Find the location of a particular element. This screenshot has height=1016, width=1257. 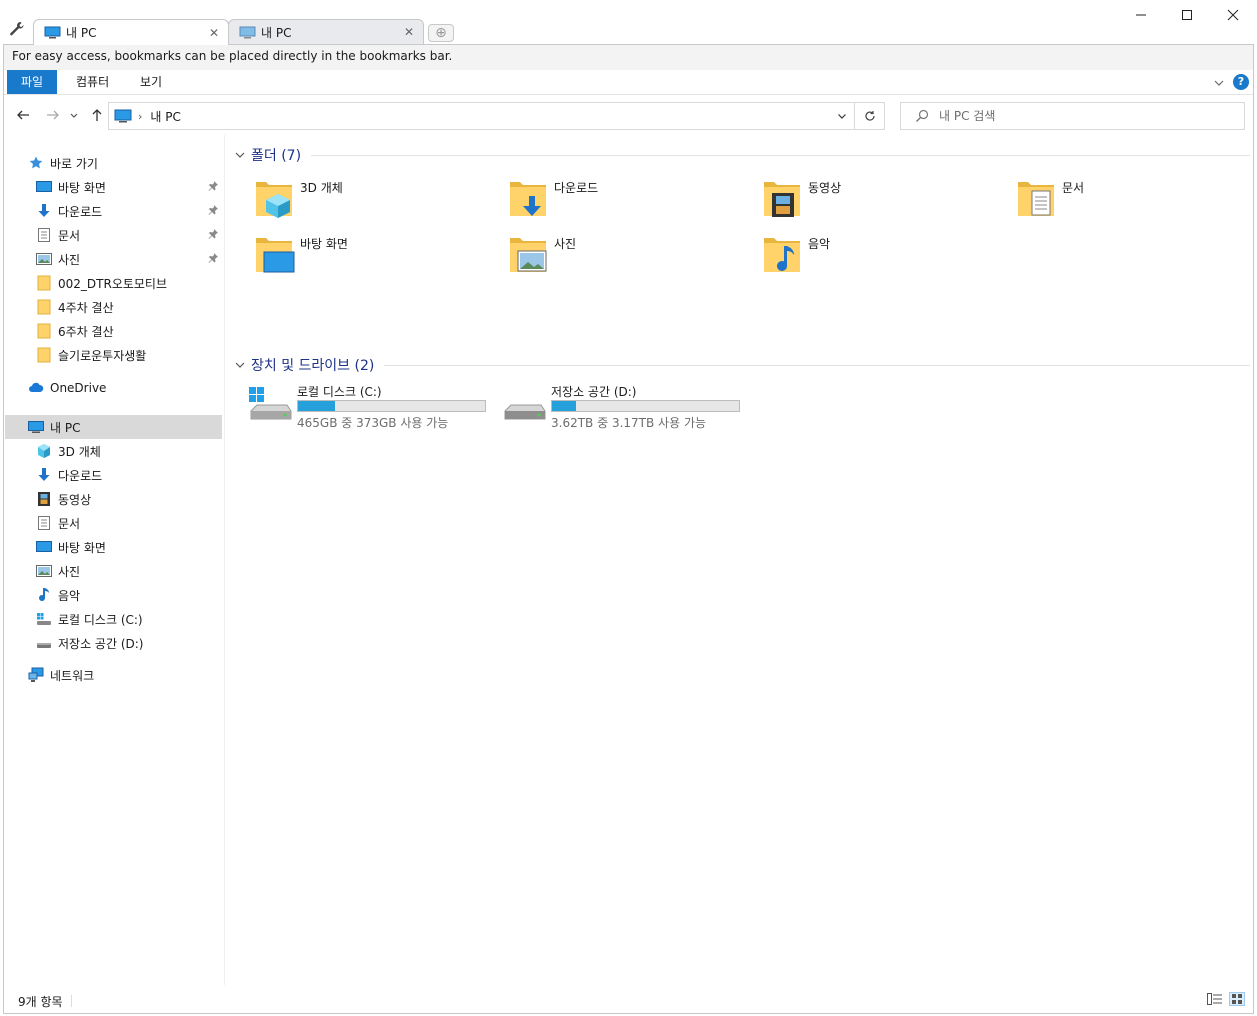

ribbon-tab-file: 파일 is located at coordinates (32, 82).